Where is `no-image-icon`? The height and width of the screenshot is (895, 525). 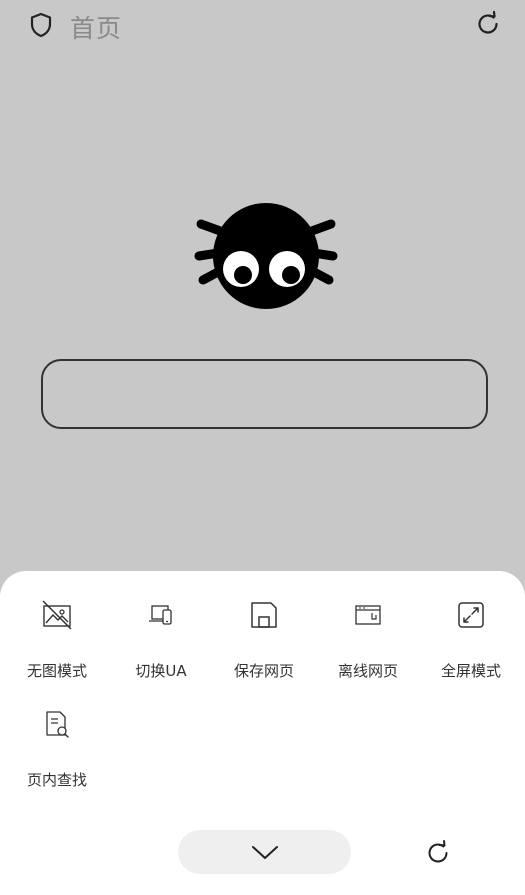 no-image-icon is located at coordinates (57, 615).